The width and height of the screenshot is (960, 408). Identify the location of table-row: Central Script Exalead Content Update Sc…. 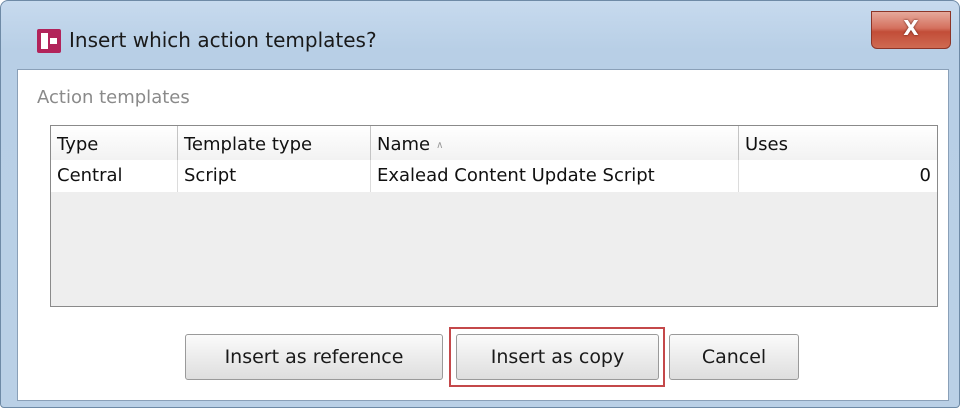
(494, 176).